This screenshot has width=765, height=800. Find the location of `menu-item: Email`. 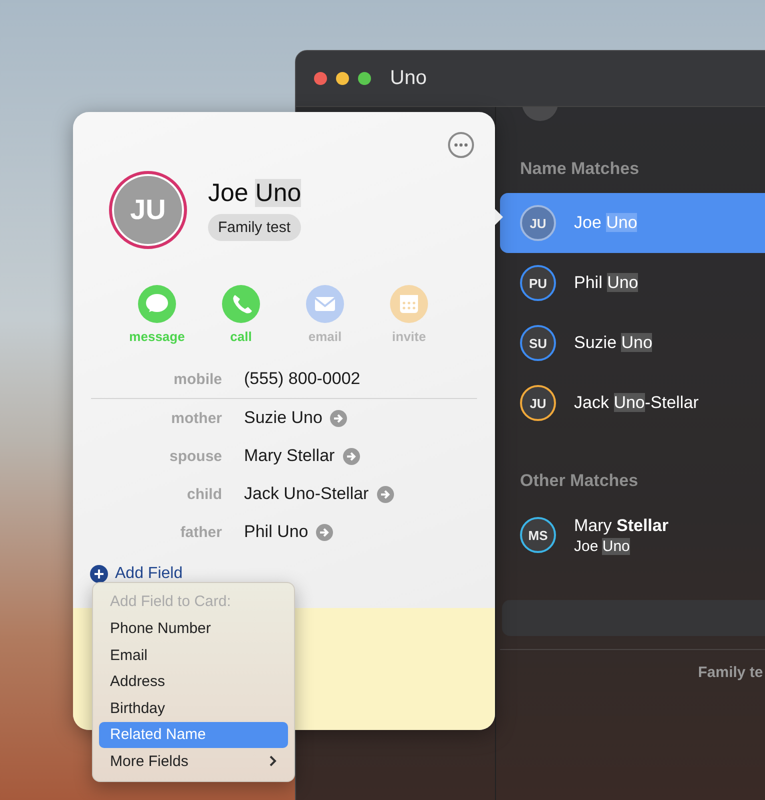

menu-item: Email is located at coordinates (193, 655).